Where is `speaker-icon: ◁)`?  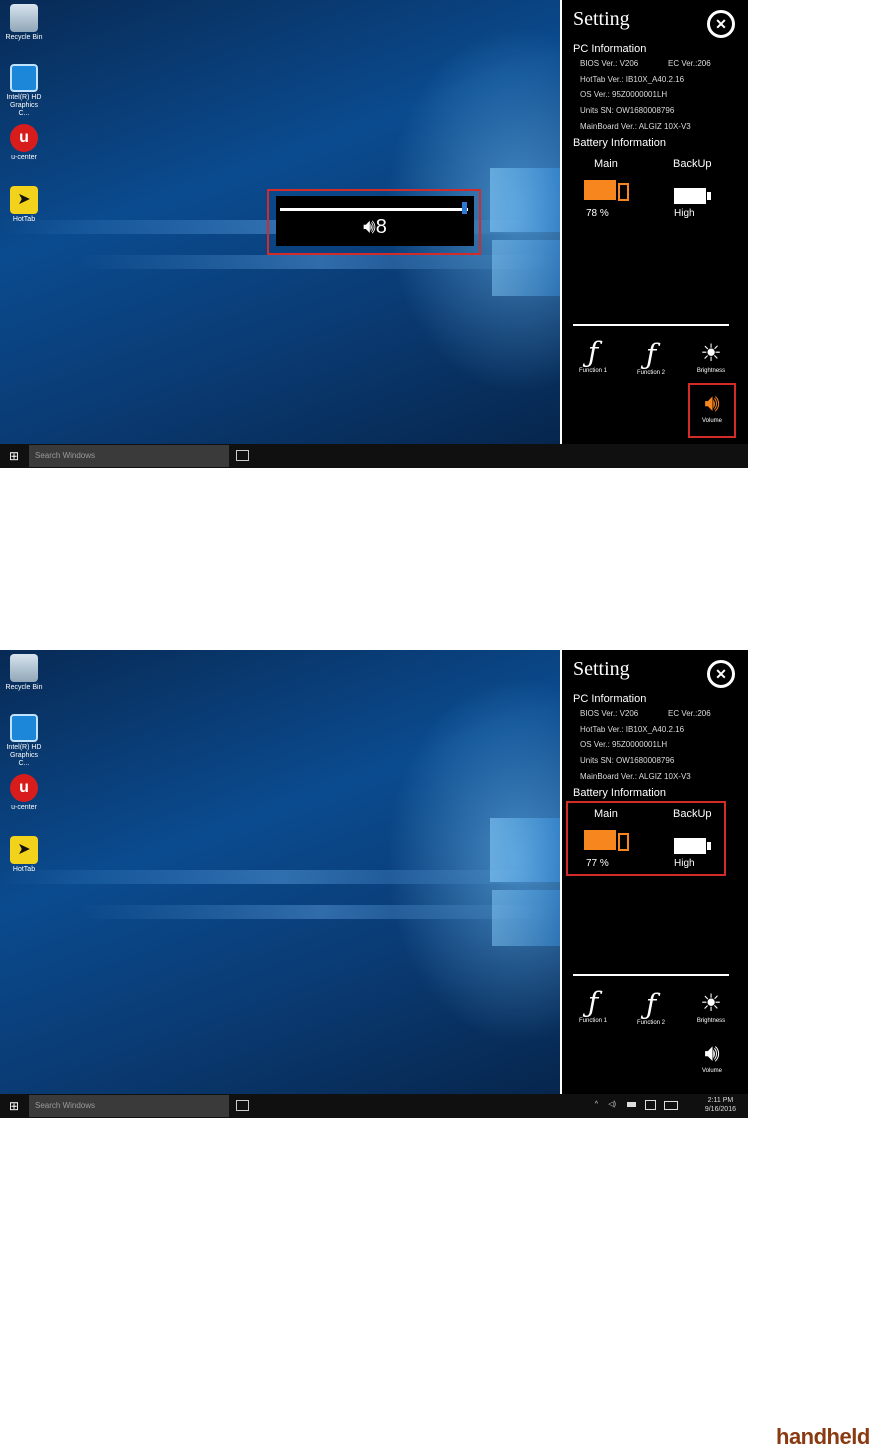 speaker-icon: ◁) is located at coordinates (612, 1104).